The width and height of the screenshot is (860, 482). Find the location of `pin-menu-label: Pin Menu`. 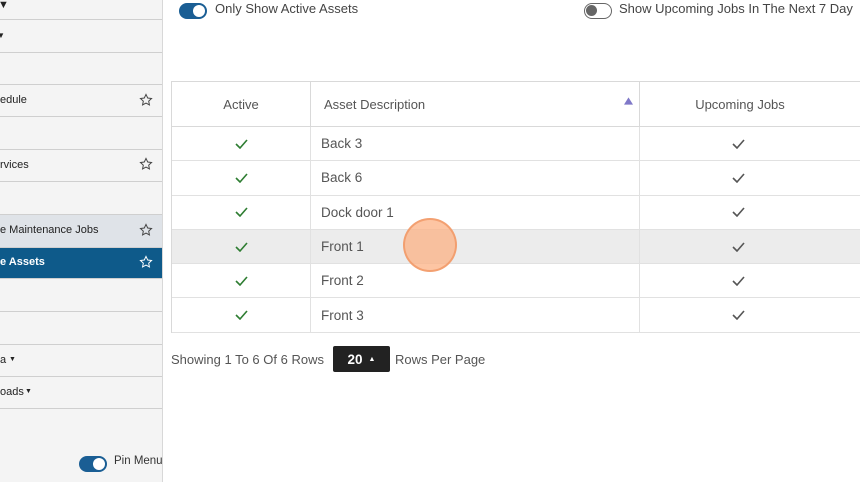

pin-menu-label: Pin Menu is located at coordinates (138, 461).